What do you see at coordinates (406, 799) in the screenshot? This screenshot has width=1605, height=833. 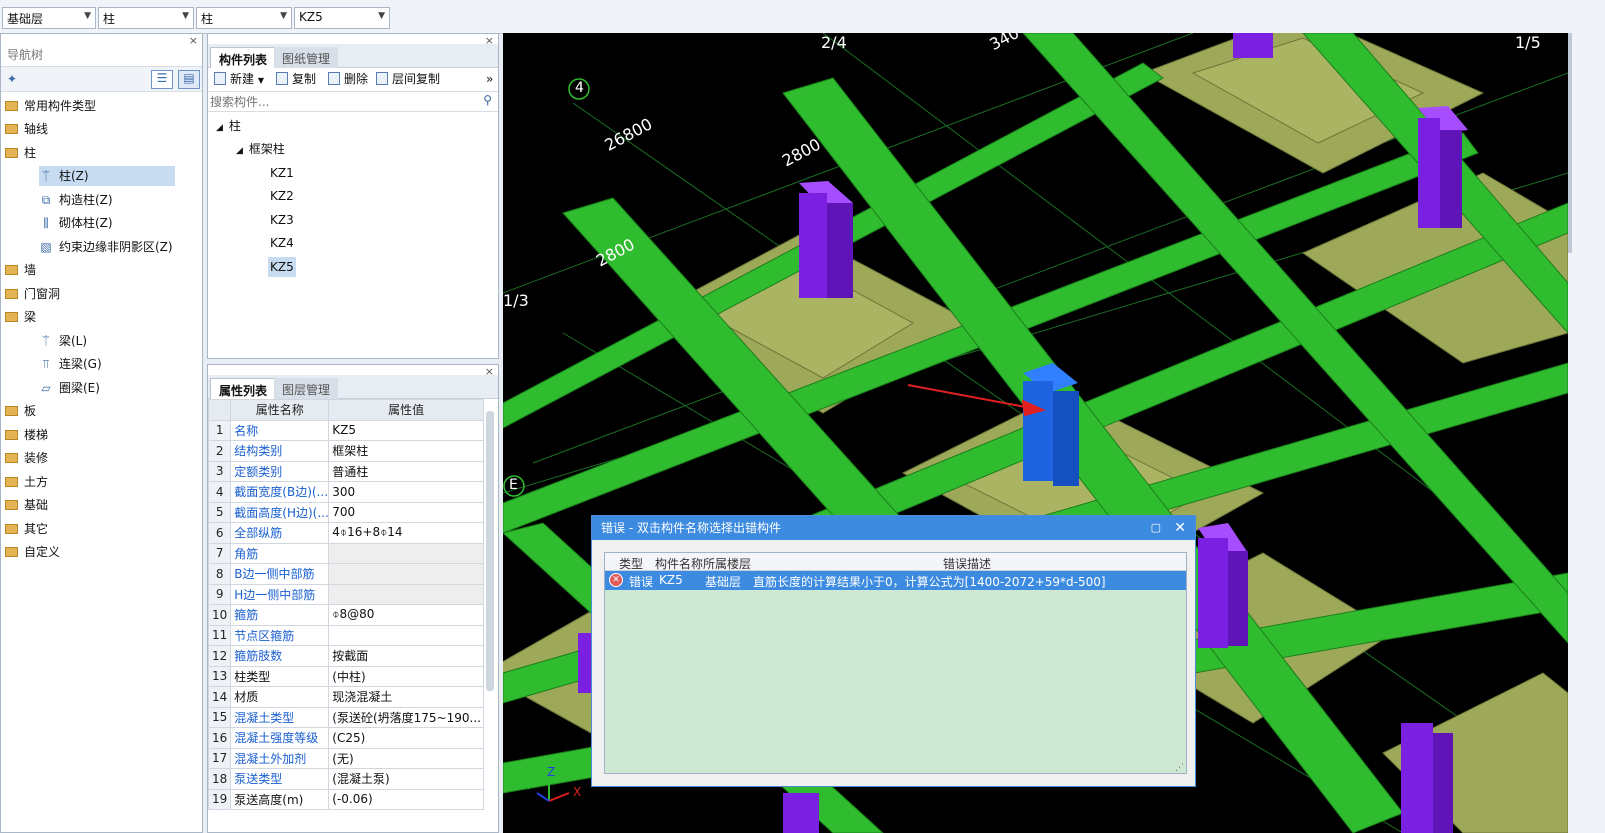 I see `property-value: (-0.06)` at bounding box center [406, 799].